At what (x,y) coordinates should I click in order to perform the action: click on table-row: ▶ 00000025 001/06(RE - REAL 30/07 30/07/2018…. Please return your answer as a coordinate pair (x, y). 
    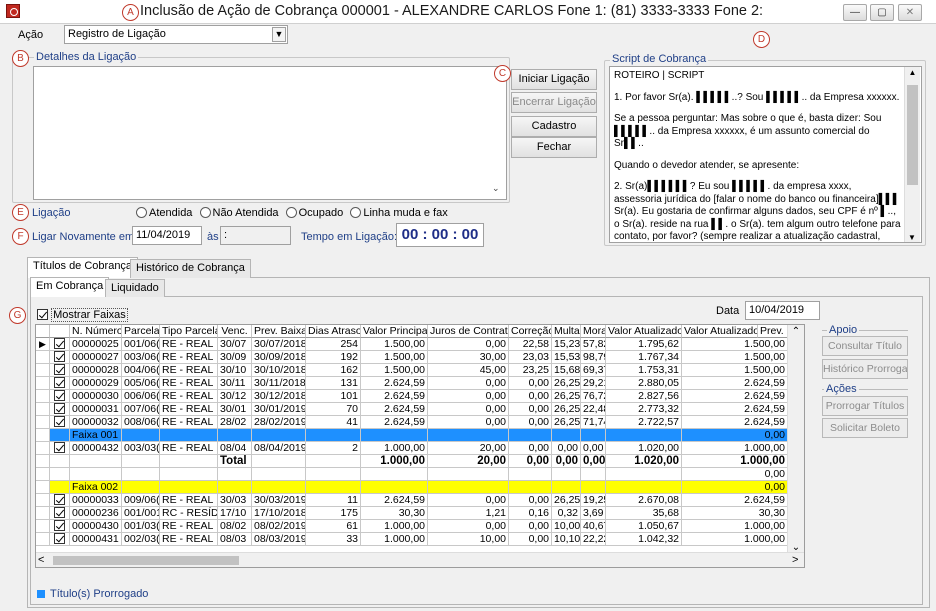
    Looking at the image, I should click on (412, 344).